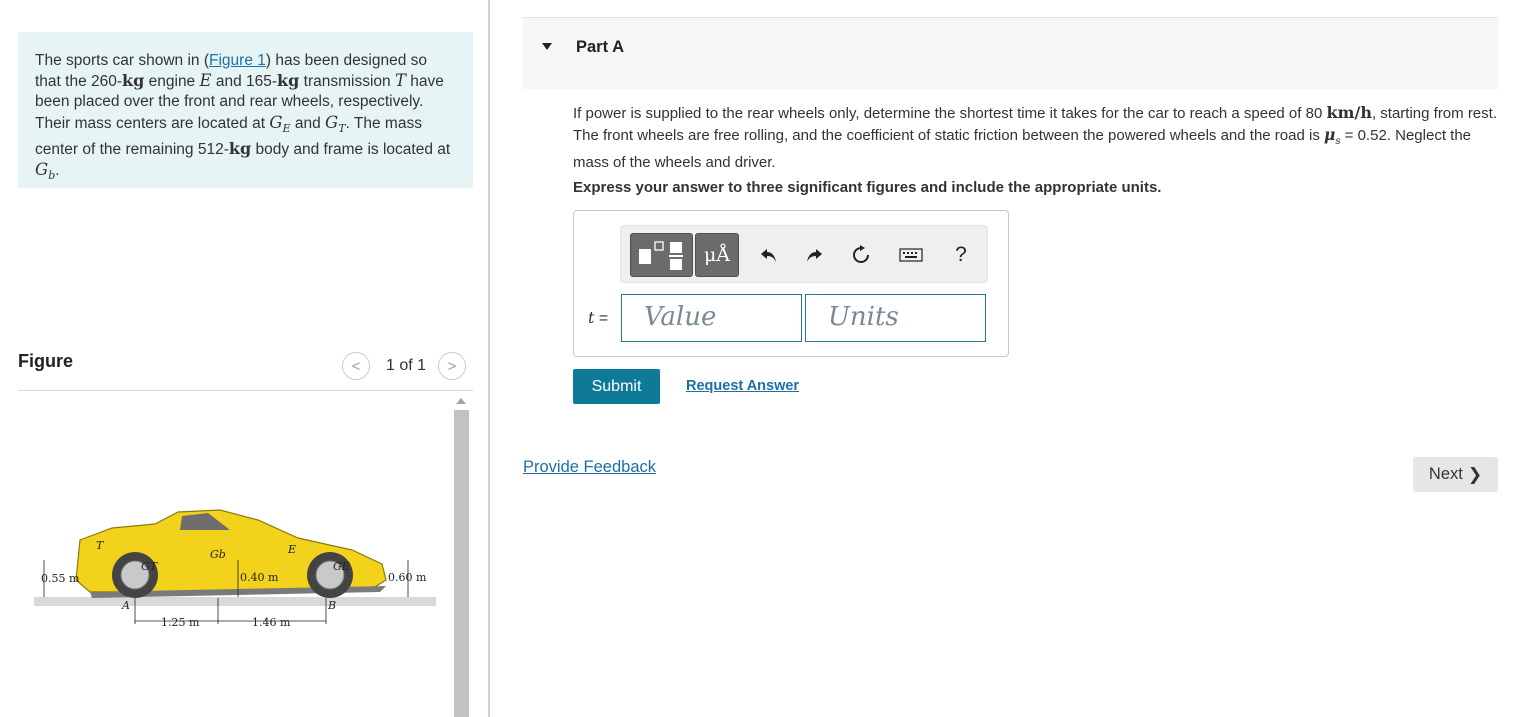 The image size is (1515, 717). I want to click on fraction-template-icon, so click(661, 255).